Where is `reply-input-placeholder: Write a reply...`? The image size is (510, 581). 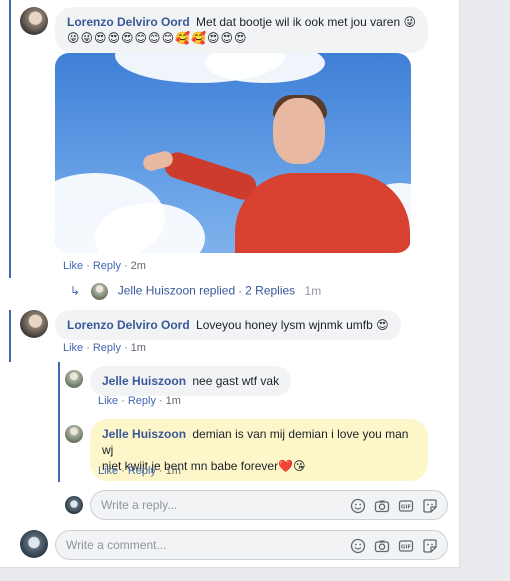
reply-input-placeholder: Write a reply... is located at coordinates (139, 505).